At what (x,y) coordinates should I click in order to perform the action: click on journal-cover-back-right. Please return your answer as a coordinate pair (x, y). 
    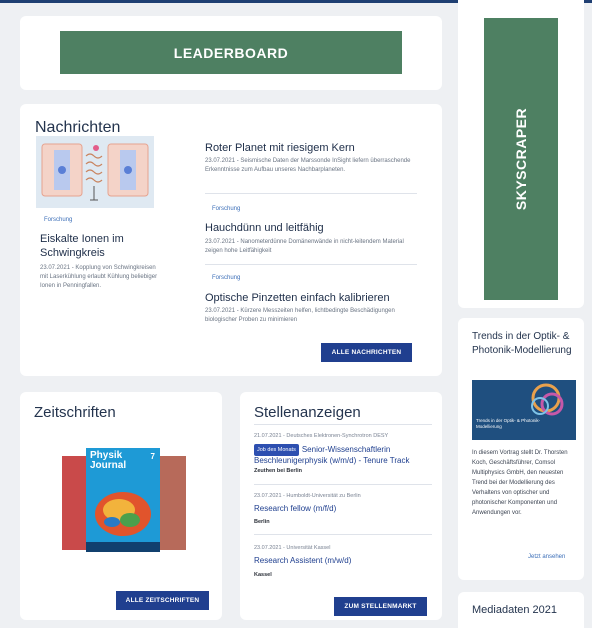
    Looking at the image, I should click on (172, 503).